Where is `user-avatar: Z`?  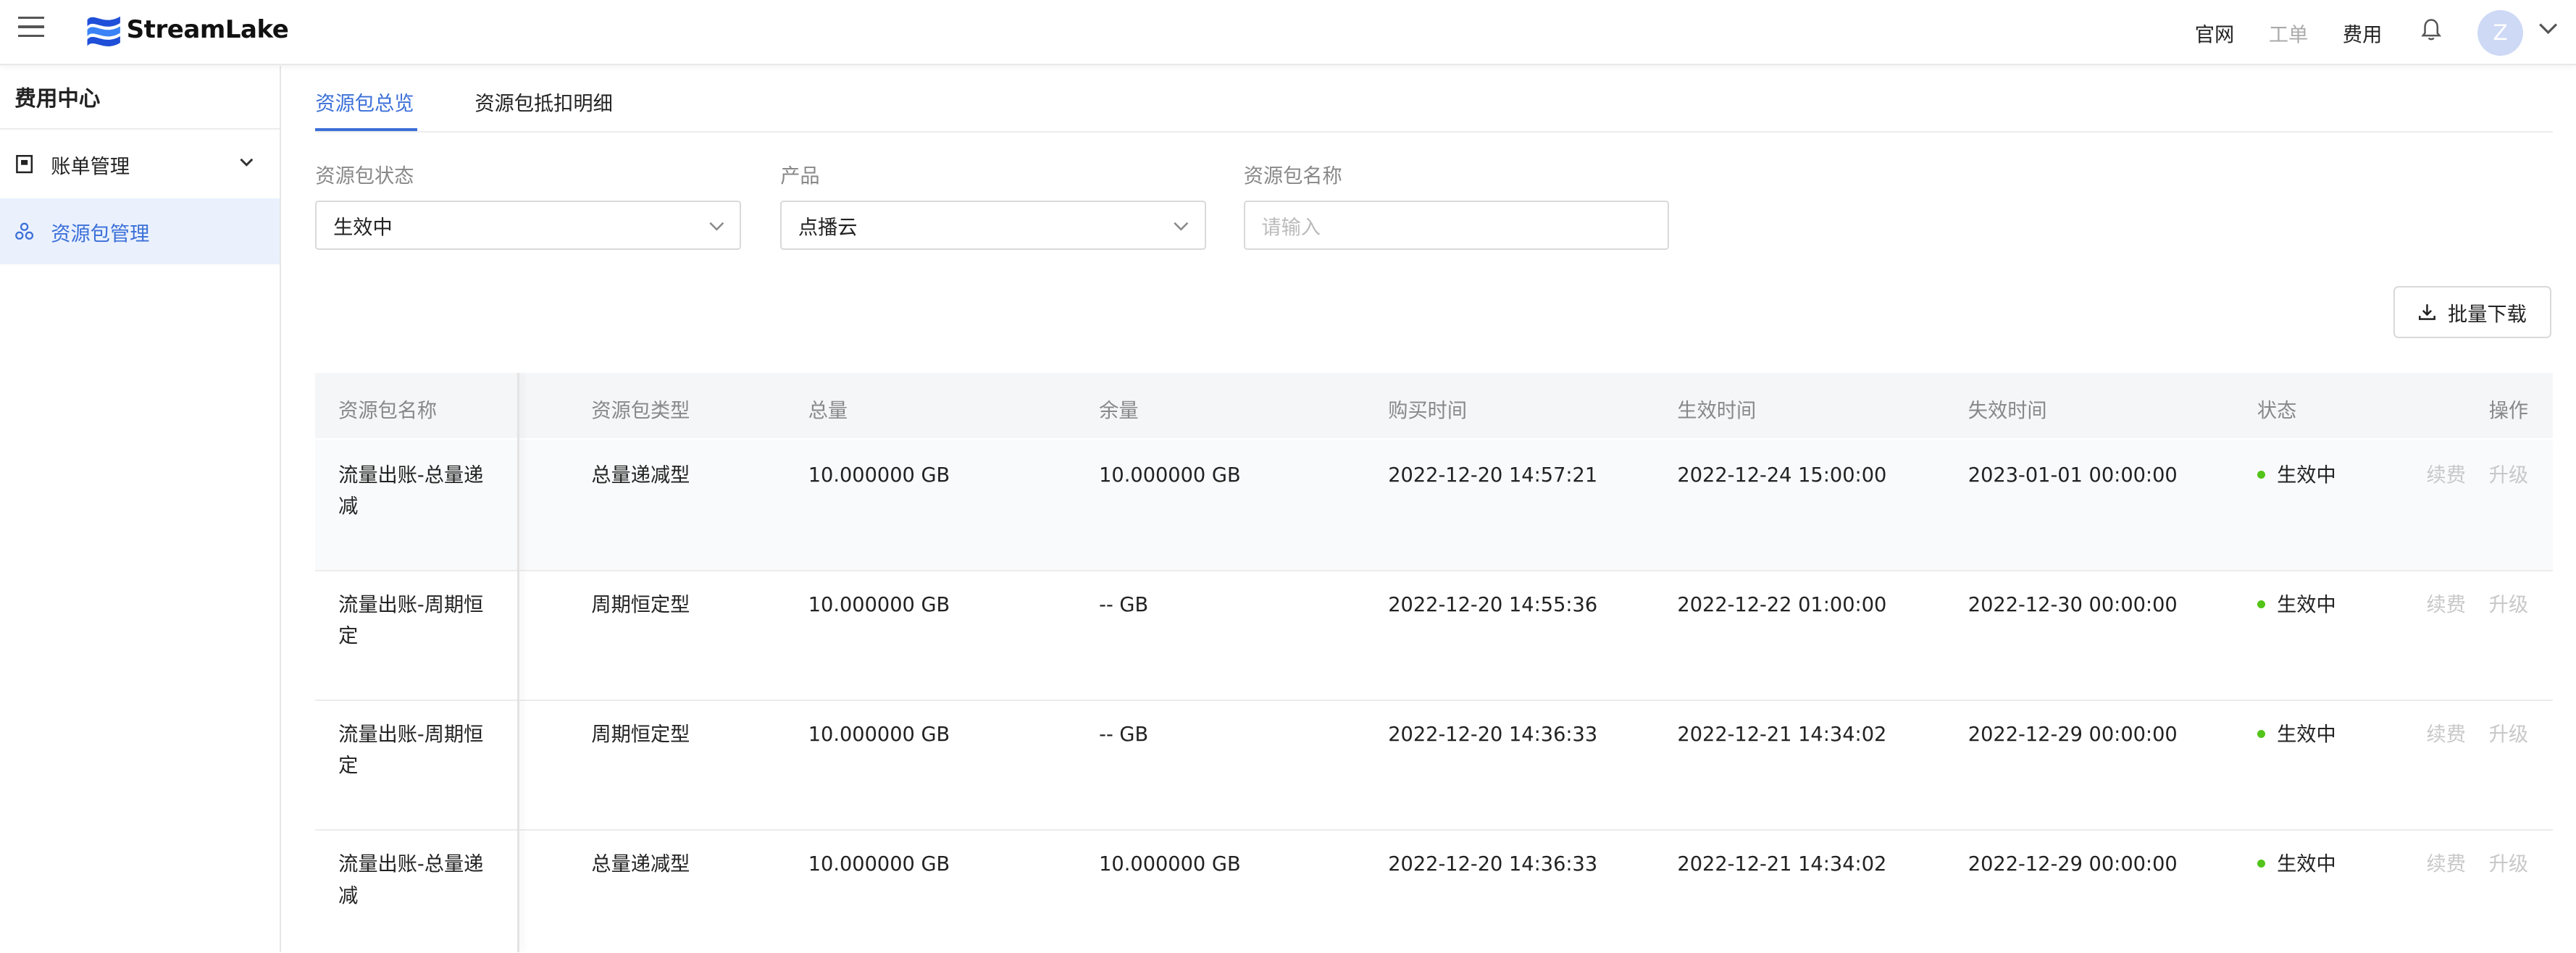 user-avatar: Z is located at coordinates (2500, 32).